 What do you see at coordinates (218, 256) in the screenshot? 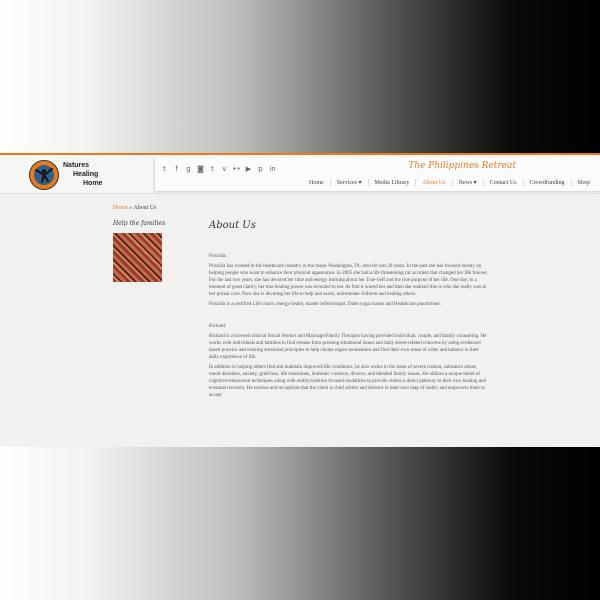
I see `priscilla-heading: Priscilla:` at bounding box center [218, 256].